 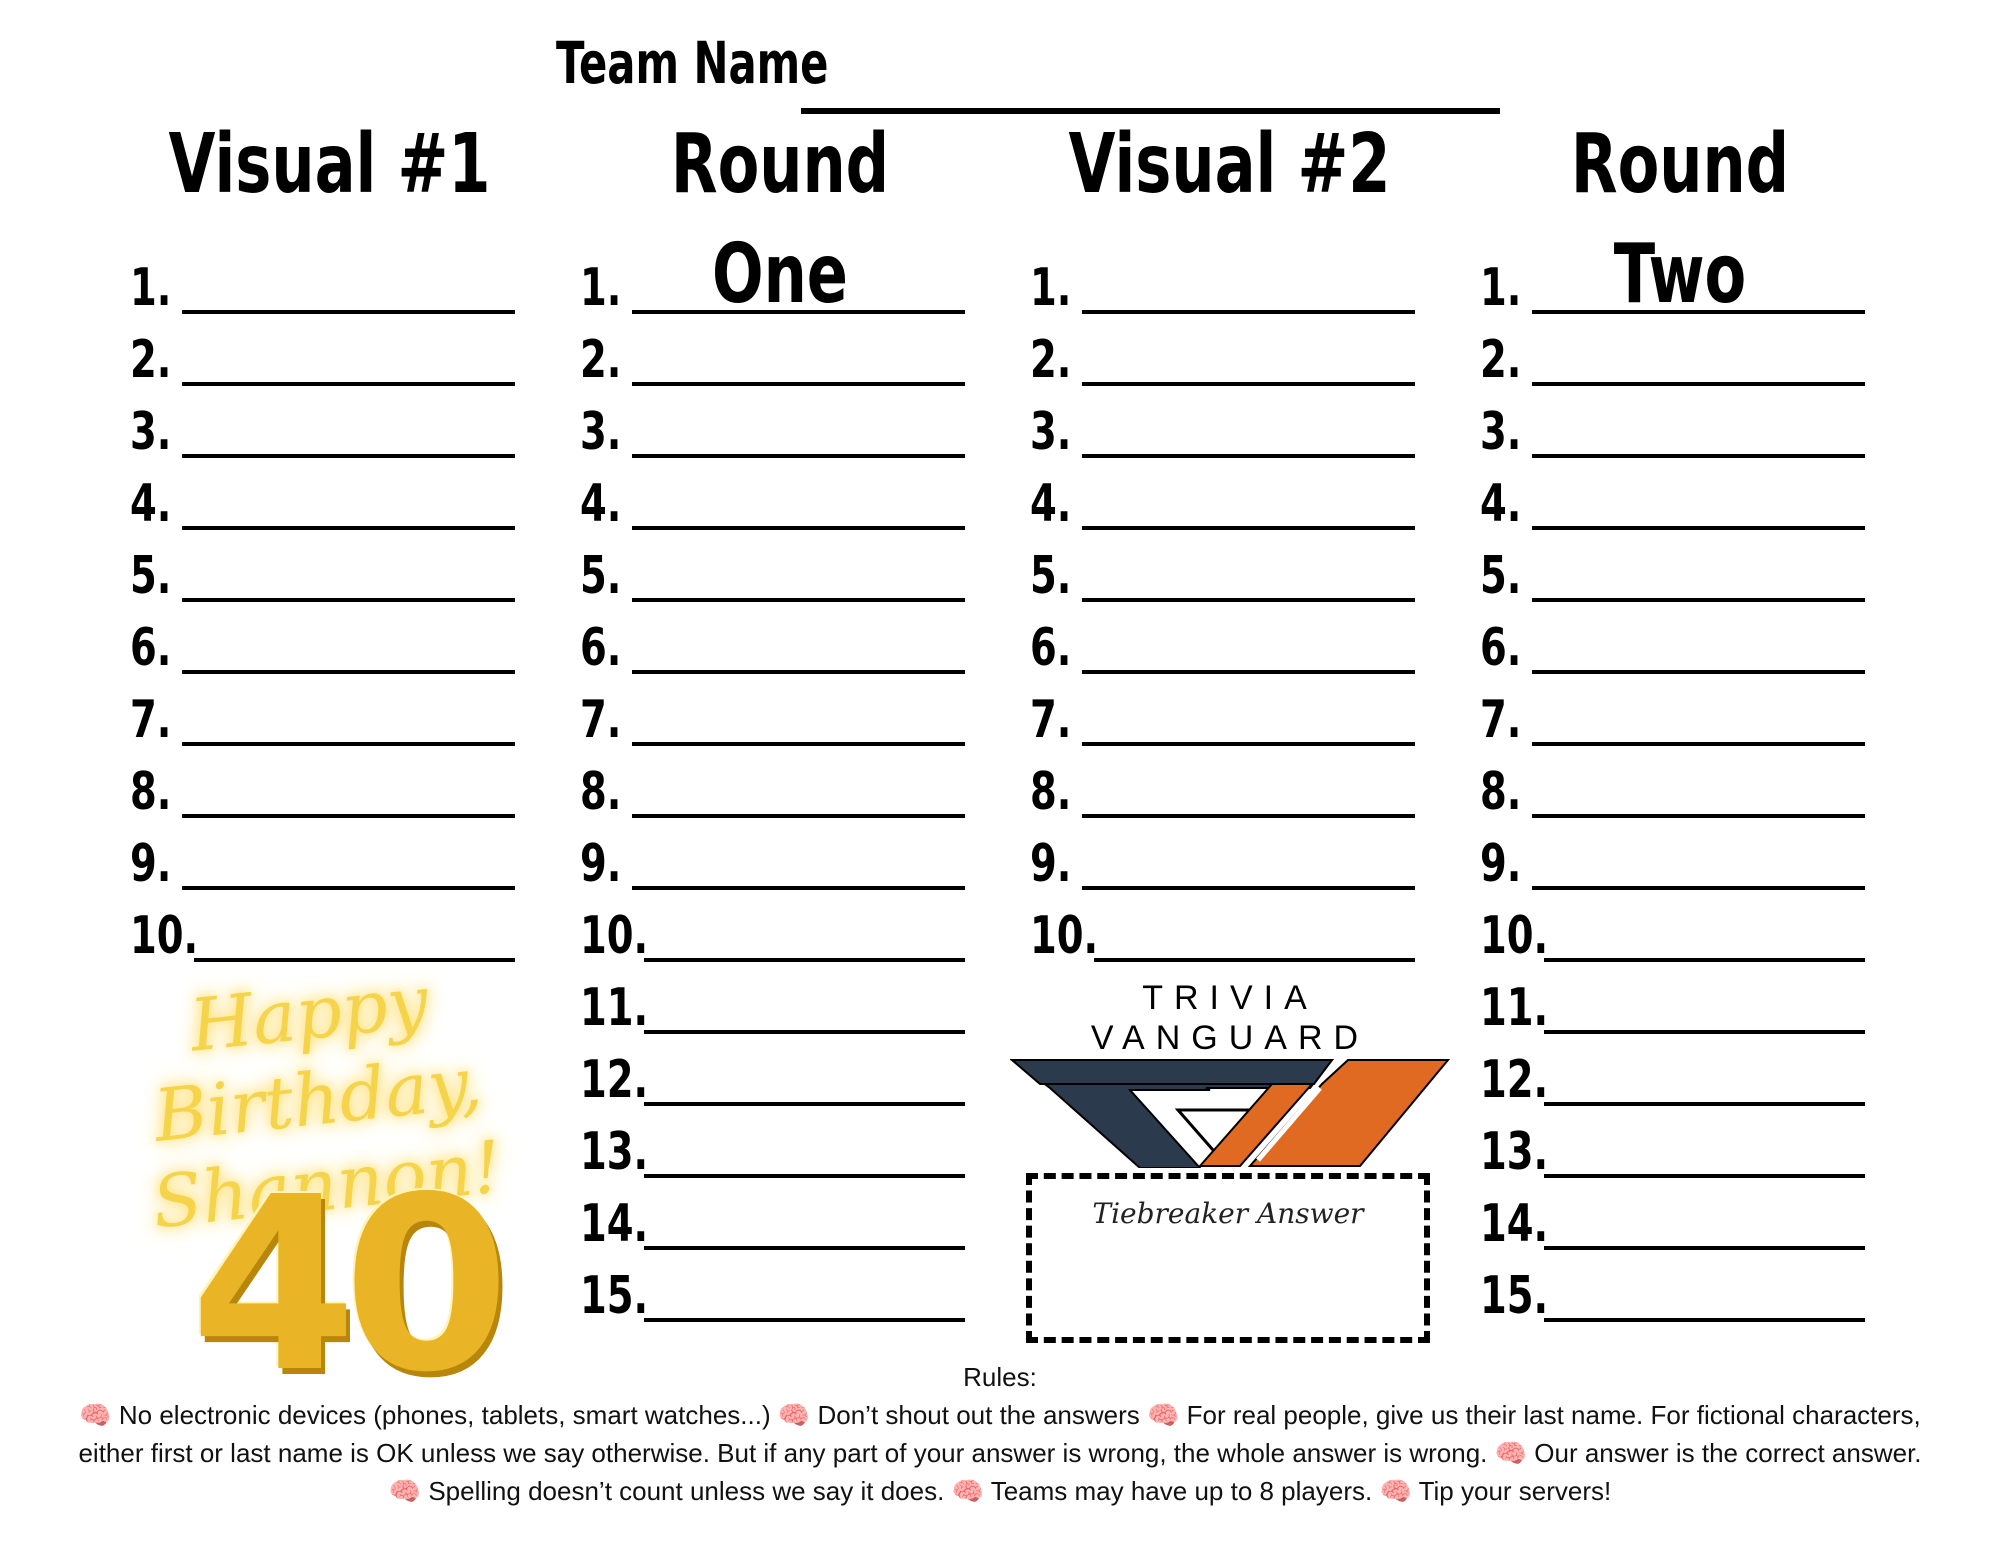 What do you see at coordinates (1228, 1258) in the screenshot?
I see `tiebreaker-answer-box: Tiebreaker Answer` at bounding box center [1228, 1258].